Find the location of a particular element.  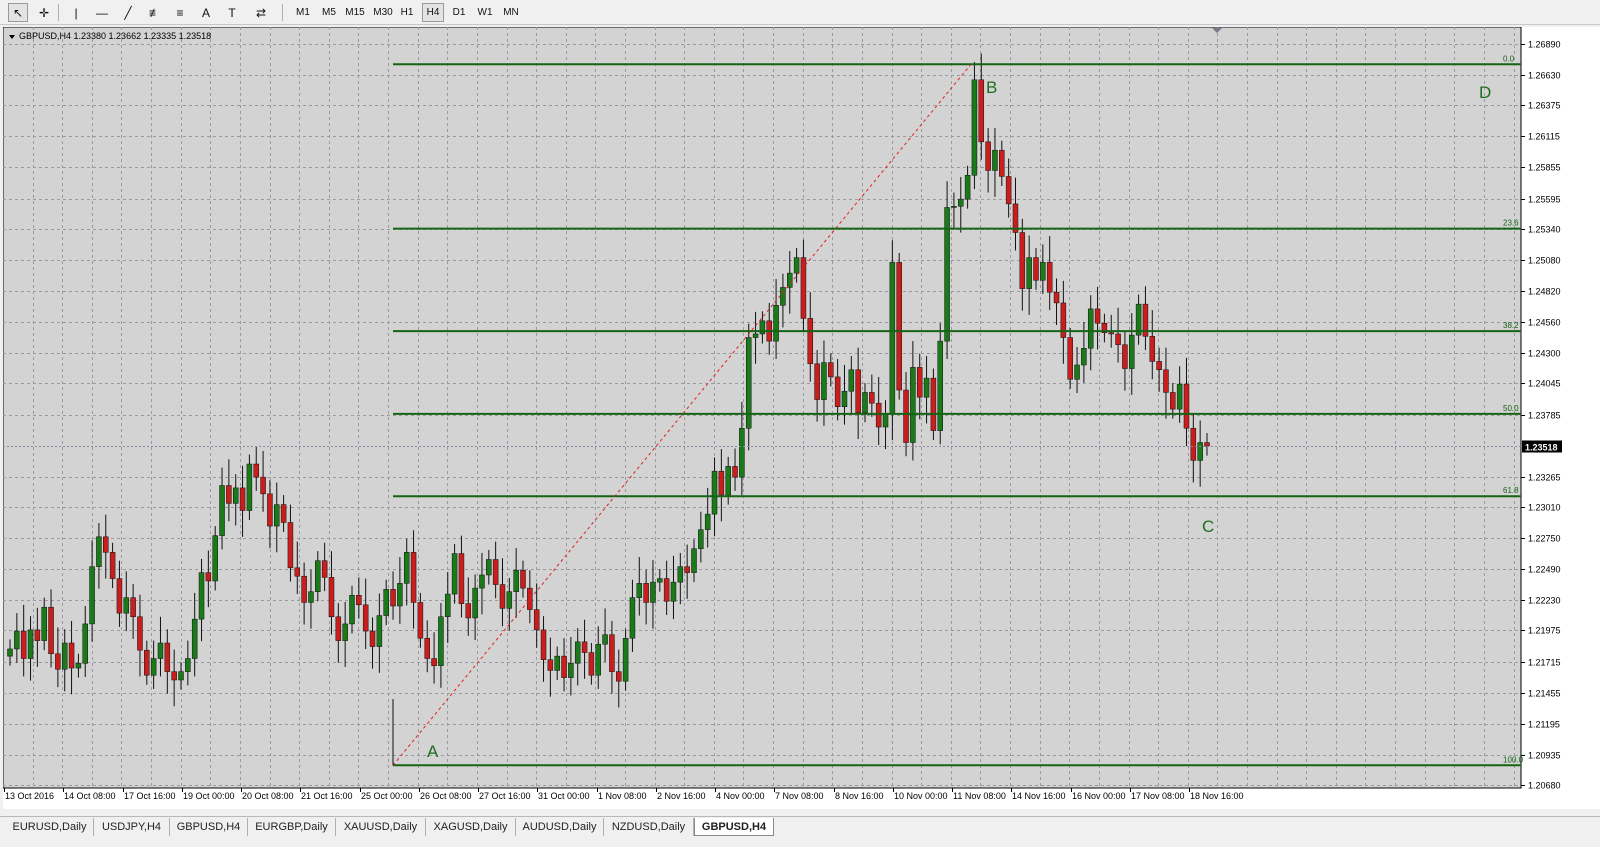

chart-tab-eurusd-daily: EURUSD,Daily is located at coordinates (50, 827).